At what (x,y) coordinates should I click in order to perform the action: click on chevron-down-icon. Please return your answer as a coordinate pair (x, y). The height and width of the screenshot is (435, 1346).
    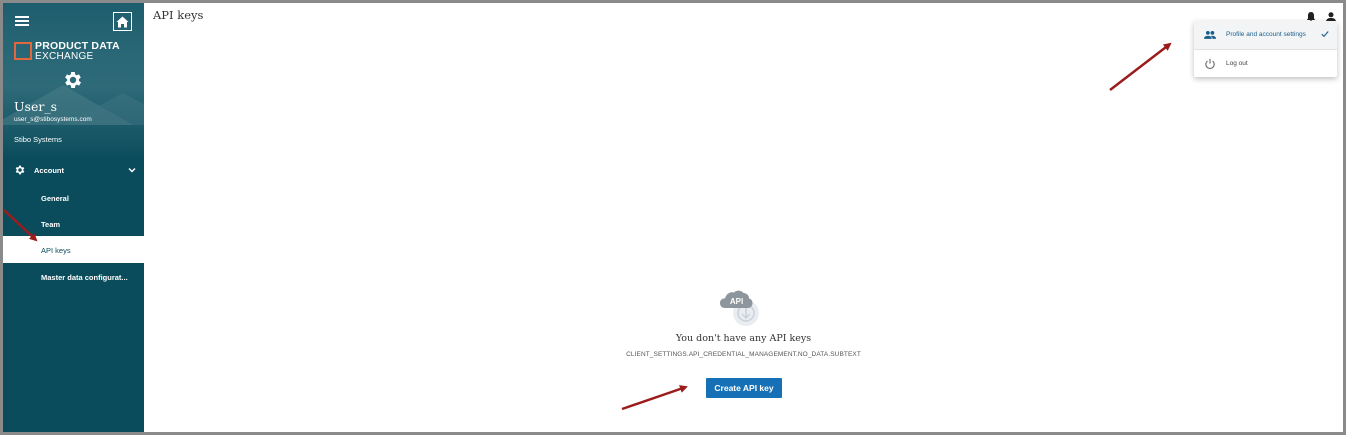
    Looking at the image, I should click on (132, 170).